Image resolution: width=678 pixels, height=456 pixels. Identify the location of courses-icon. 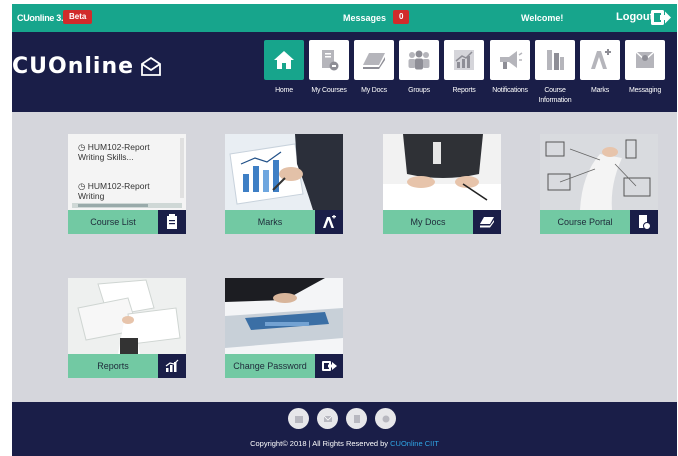
(330, 60).